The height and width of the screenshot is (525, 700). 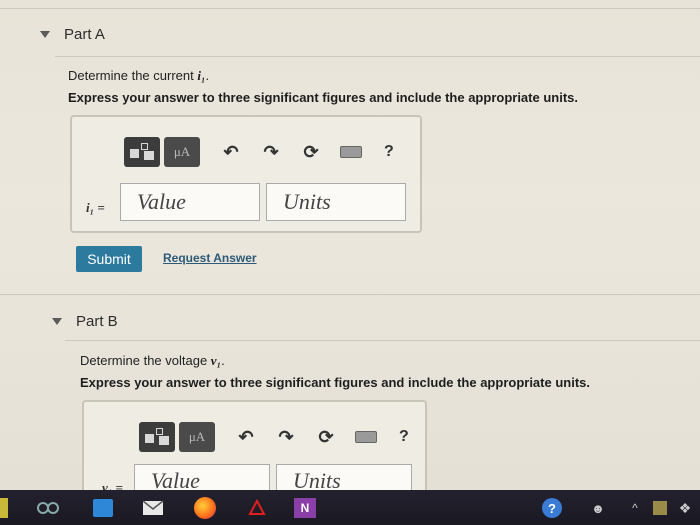 I want to click on acrobat-icon, so click(x=257, y=508).